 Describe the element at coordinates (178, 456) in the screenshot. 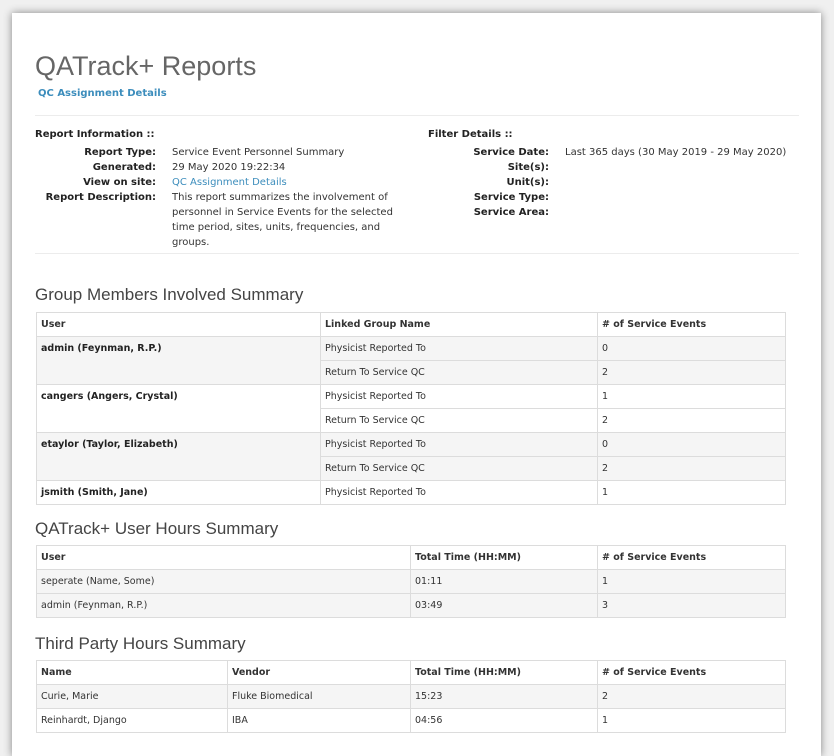

I see `user-cell: etaylor (Taylor, Elizabeth)` at that location.